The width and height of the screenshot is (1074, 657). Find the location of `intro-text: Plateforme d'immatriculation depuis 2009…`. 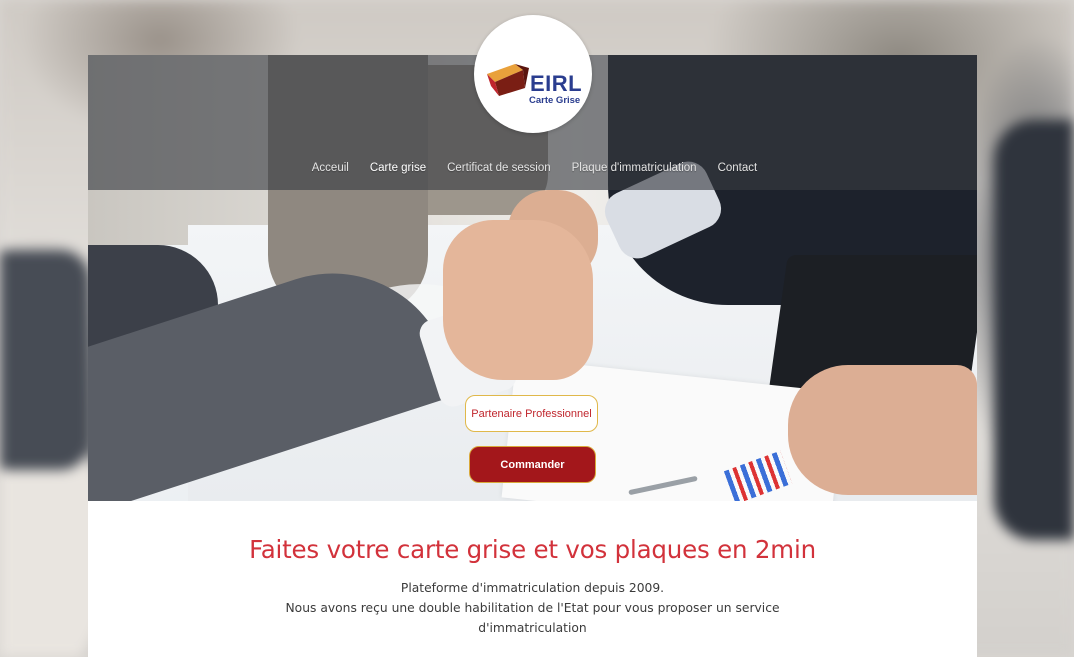

intro-text: Plateforme d'immatriculation depuis 2009… is located at coordinates (533, 608).